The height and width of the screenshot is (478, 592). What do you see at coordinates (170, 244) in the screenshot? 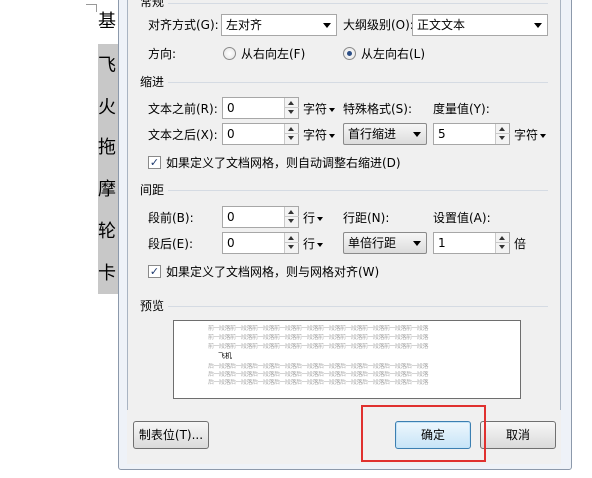
I see `space-after-label: 段后(E):` at bounding box center [170, 244].